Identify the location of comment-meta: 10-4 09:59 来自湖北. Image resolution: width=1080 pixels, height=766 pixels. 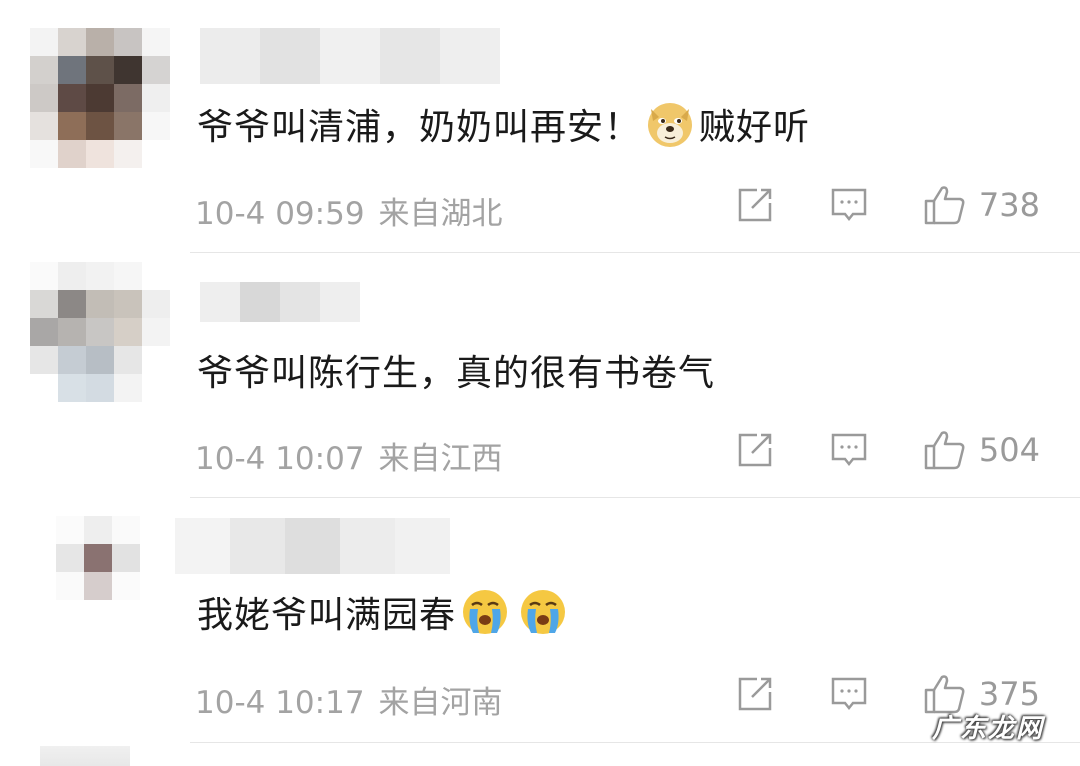
(356, 210).